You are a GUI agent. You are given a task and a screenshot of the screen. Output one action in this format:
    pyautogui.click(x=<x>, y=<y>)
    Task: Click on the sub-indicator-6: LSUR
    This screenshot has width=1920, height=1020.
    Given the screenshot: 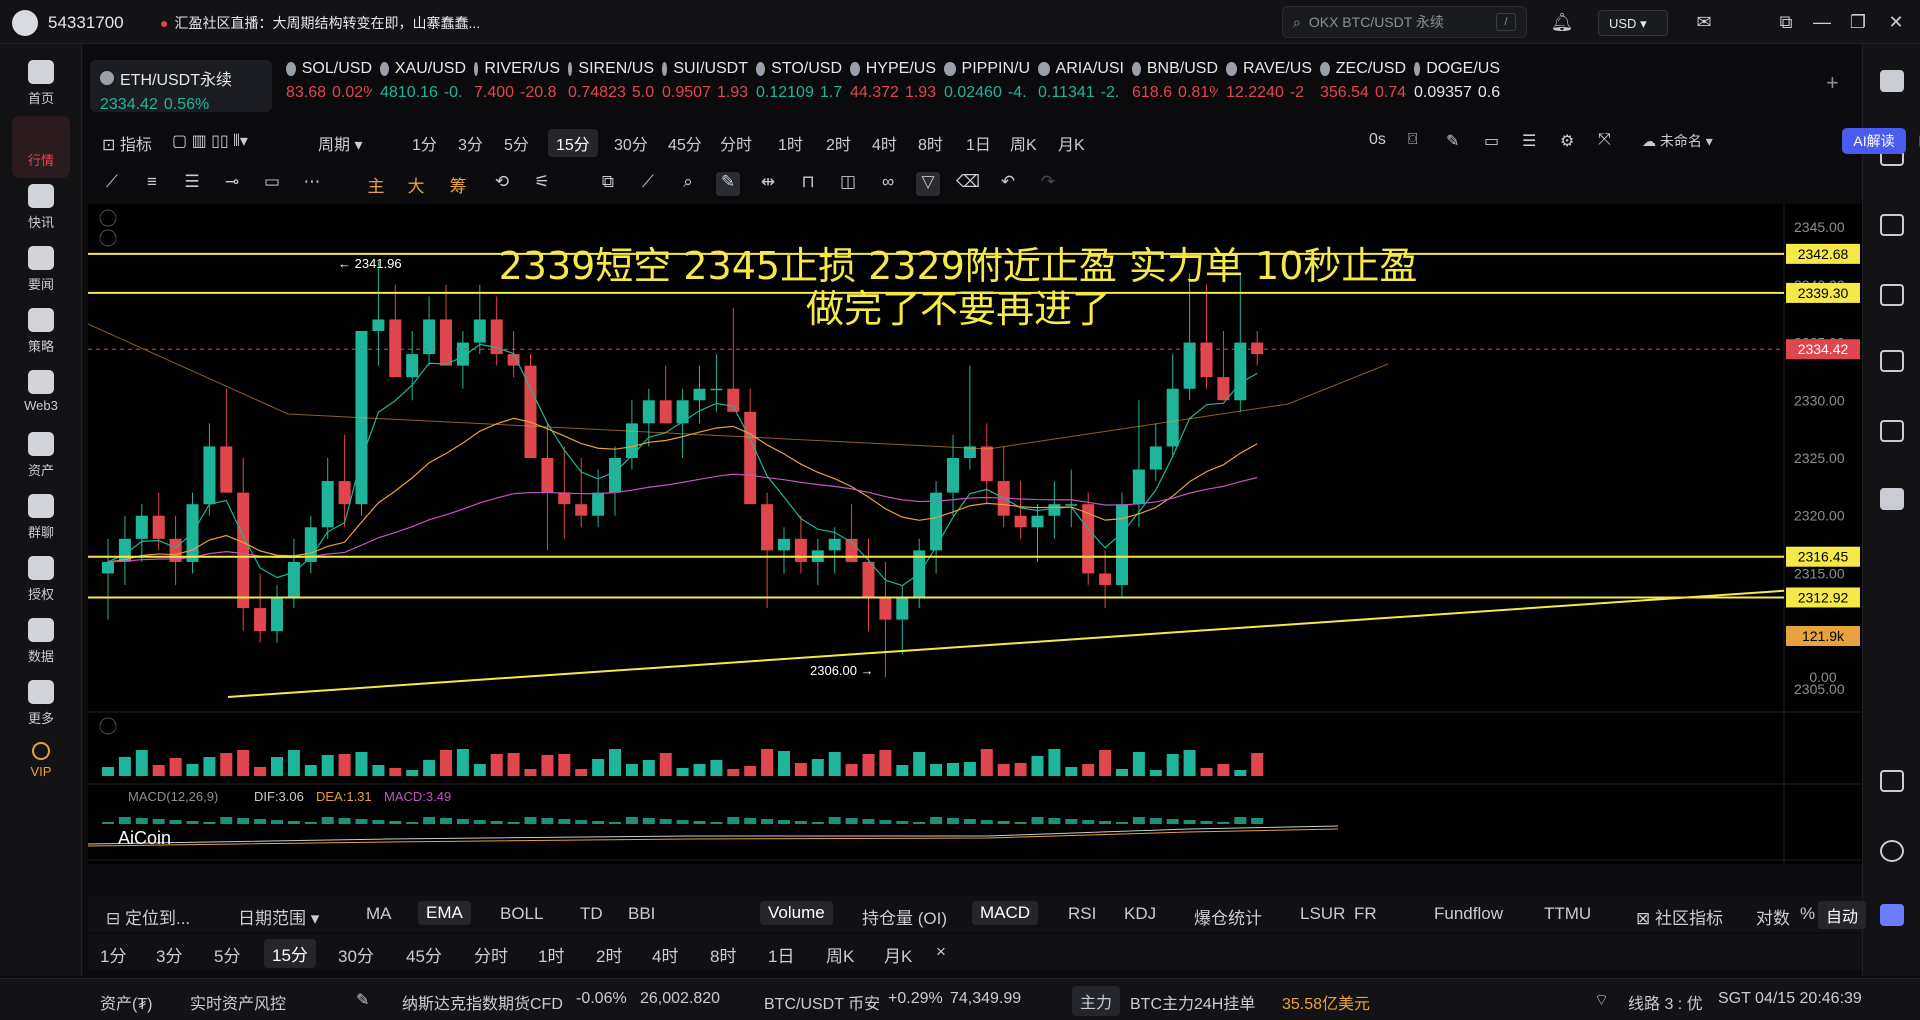 What is the action you would take?
    pyautogui.click(x=1322, y=914)
    